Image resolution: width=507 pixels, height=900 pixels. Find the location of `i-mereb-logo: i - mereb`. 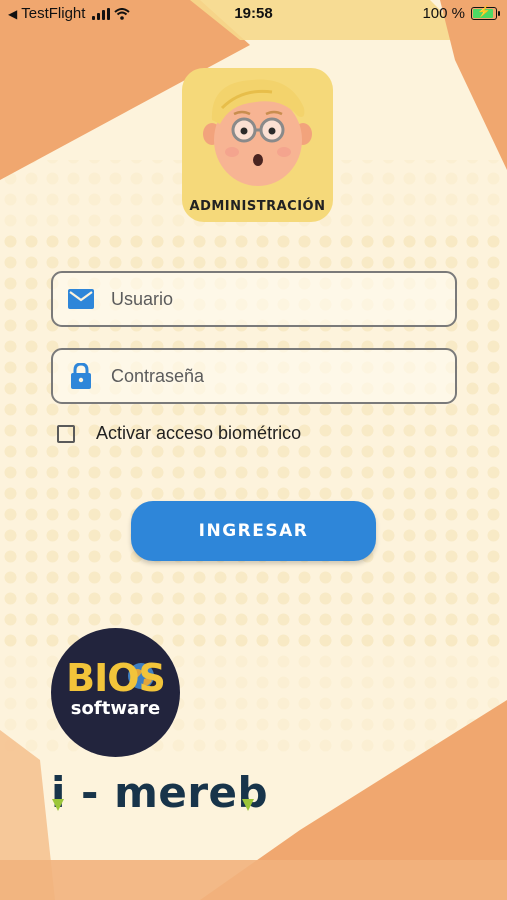

i-mereb-logo: i - mereb is located at coordinates (159, 798).